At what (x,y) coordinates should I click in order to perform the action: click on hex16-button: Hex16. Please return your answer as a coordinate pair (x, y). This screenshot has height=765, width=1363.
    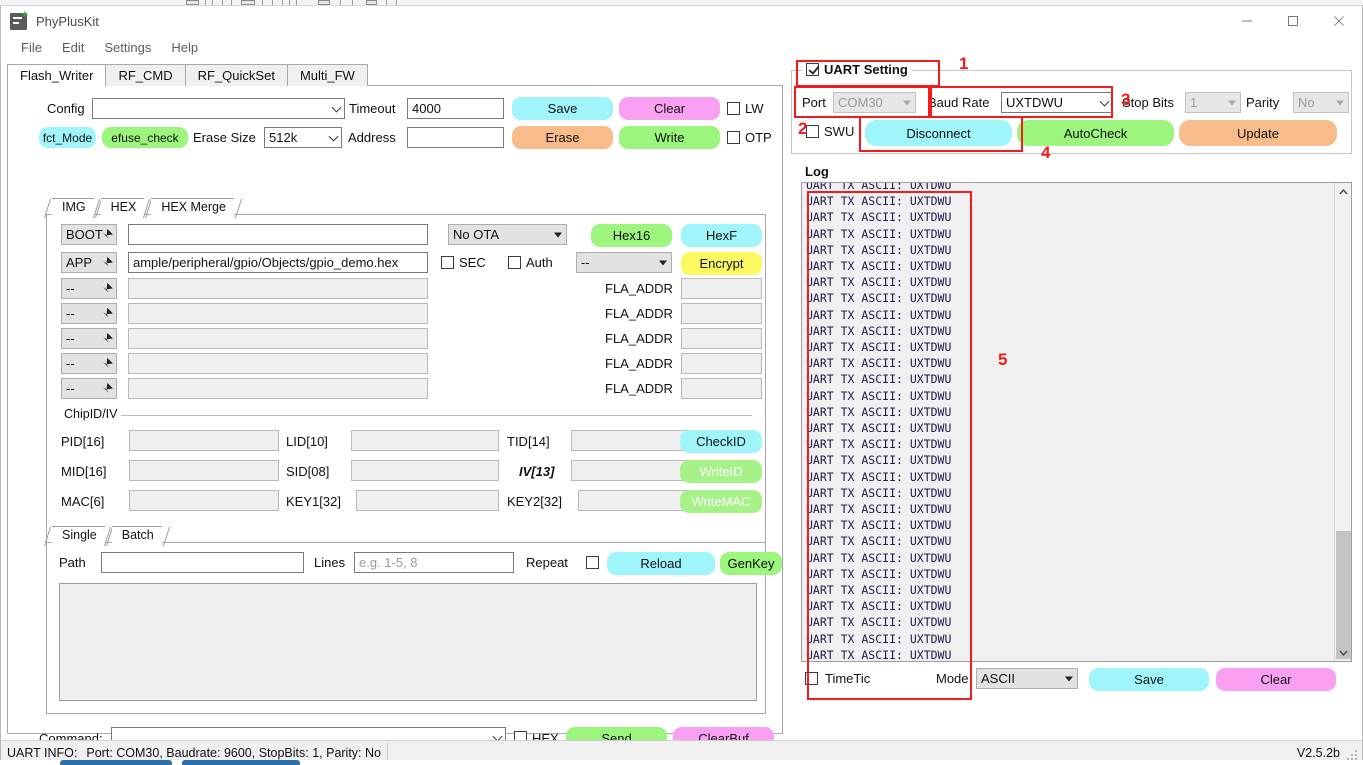
    Looking at the image, I should click on (631, 235).